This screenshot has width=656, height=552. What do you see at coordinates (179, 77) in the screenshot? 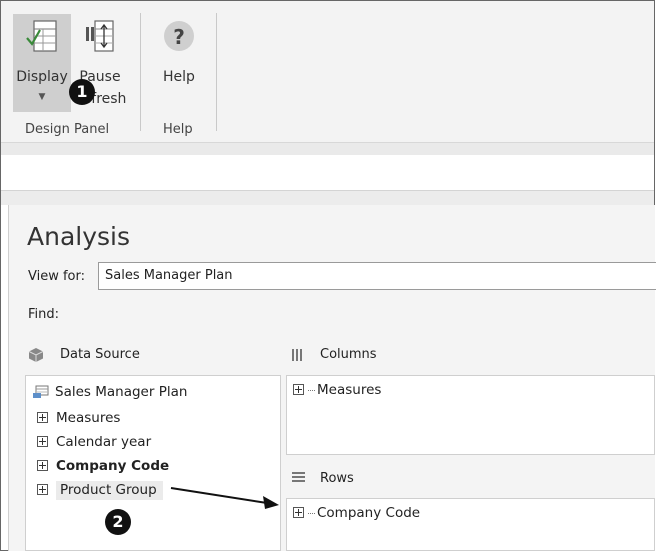
I see `help-label: Help` at bounding box center [179, 77].